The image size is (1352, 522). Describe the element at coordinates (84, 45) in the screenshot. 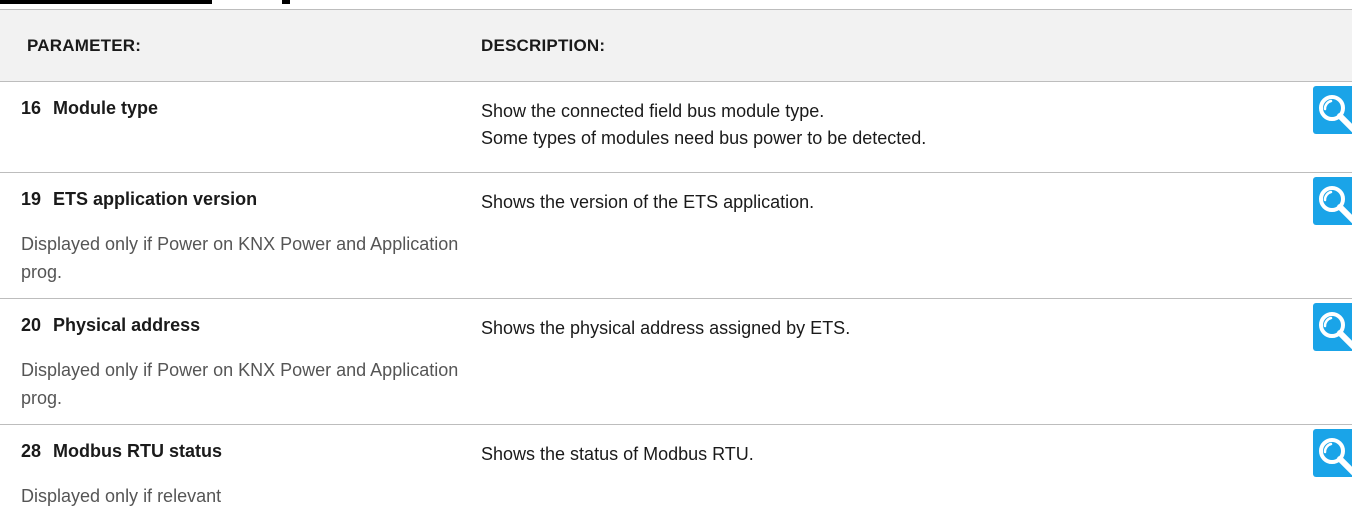

I see `parameter-column-header: PARAMETER:` at that location.